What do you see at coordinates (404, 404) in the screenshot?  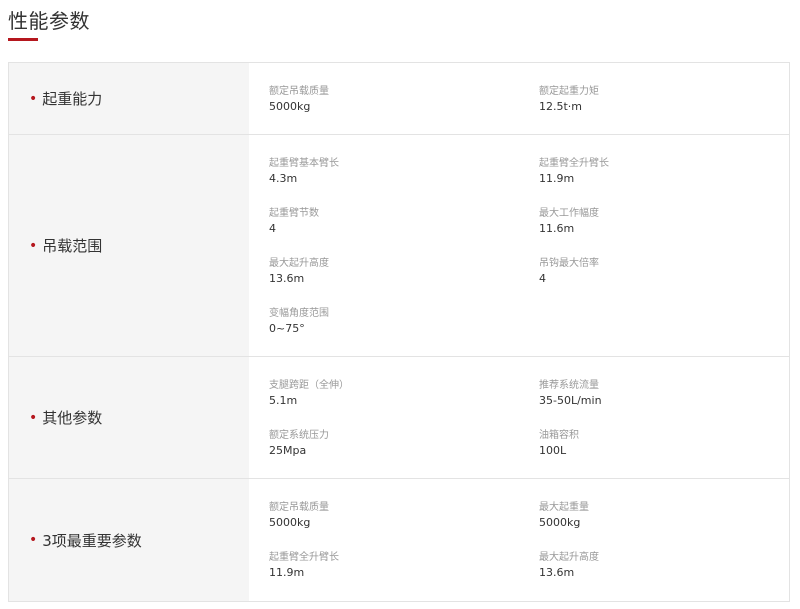 I see `param-item: 支腿跨距（全伸） 5.1m` at bounding box center [404, 404].